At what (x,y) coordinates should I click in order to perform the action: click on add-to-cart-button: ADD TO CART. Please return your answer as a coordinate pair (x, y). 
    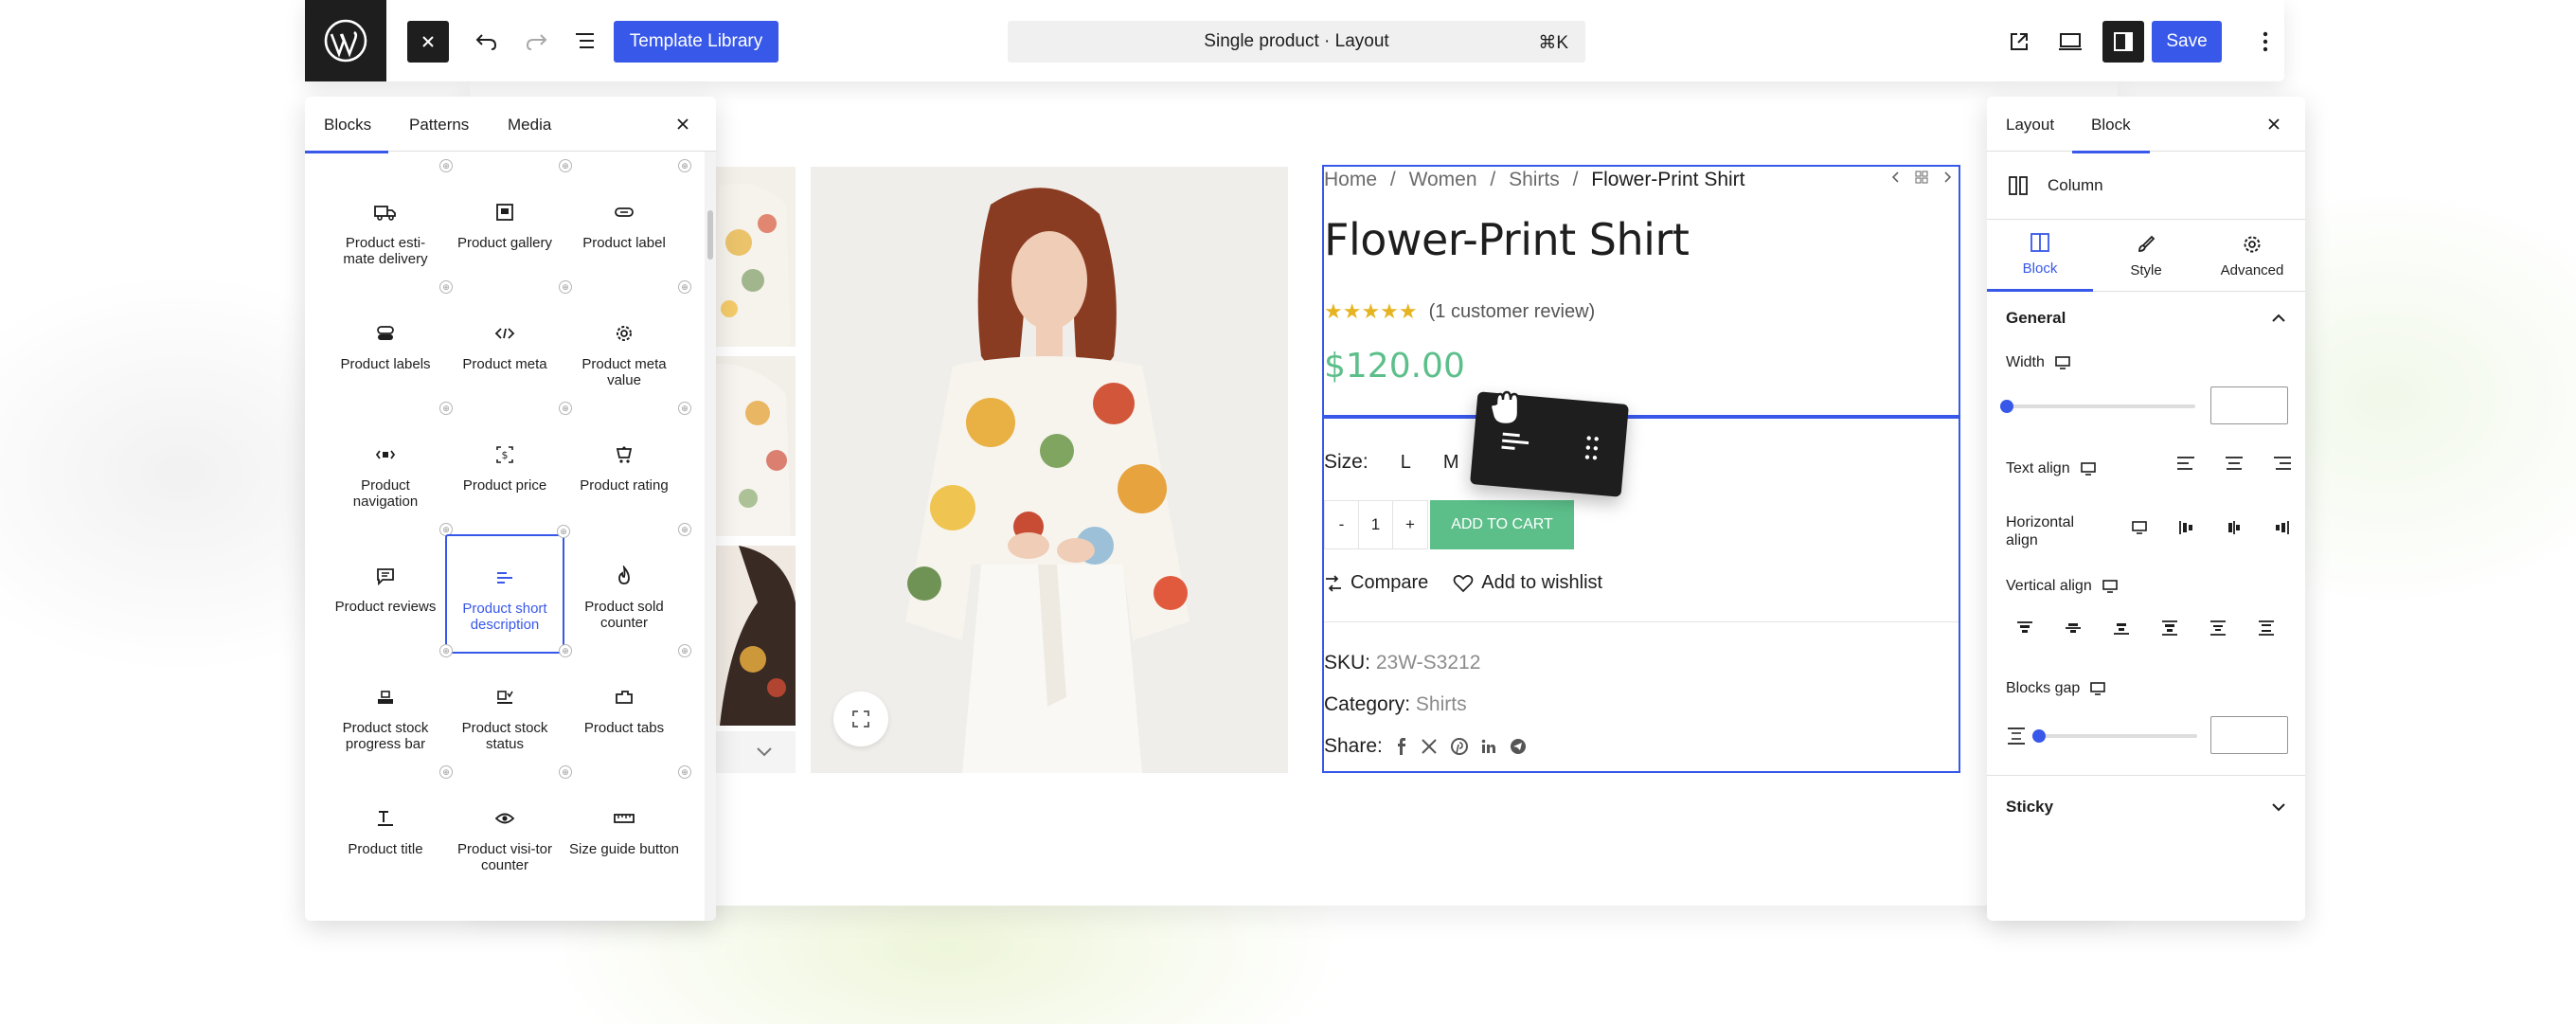
    Looking at the image, I should click on (1502, 524).